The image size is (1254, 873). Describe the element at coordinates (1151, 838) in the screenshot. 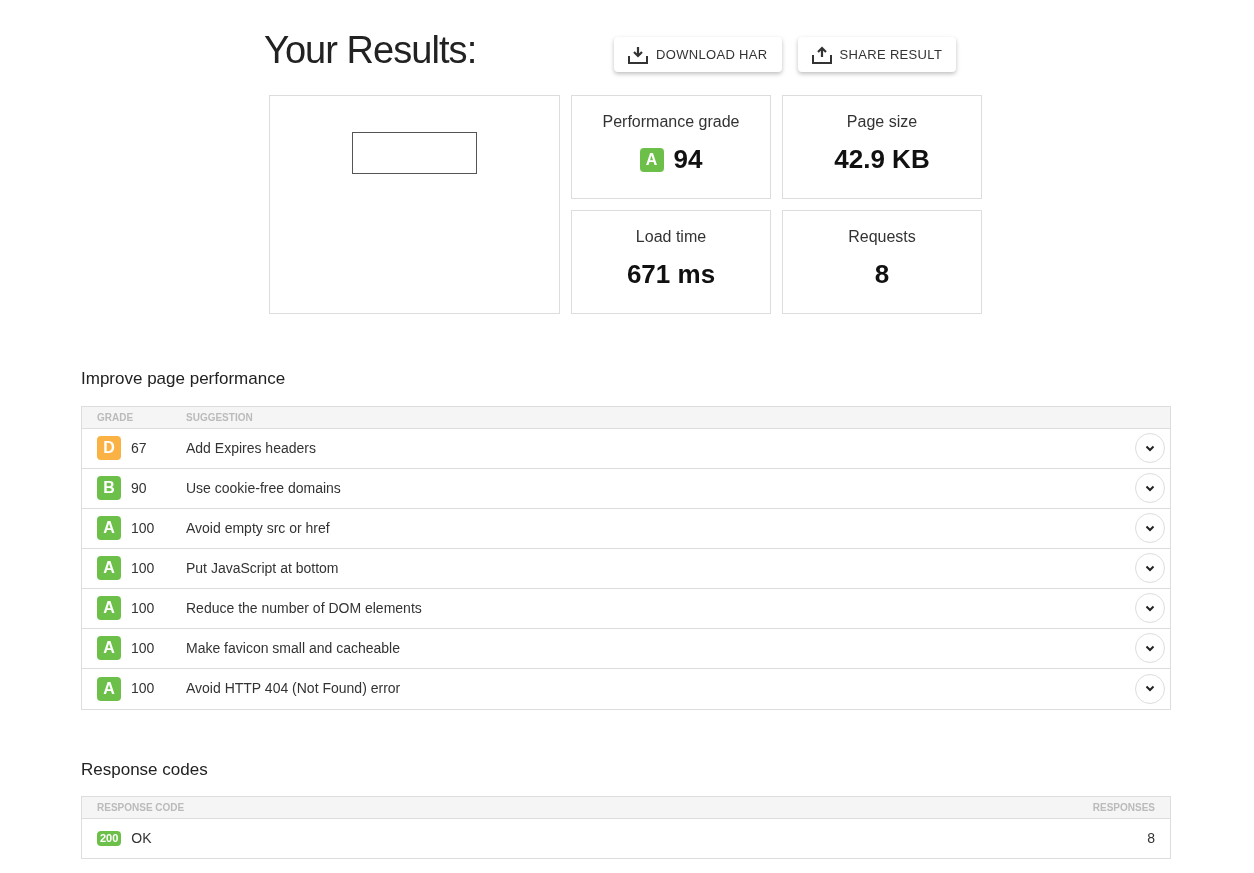

I see `response-count: 8` at that location.